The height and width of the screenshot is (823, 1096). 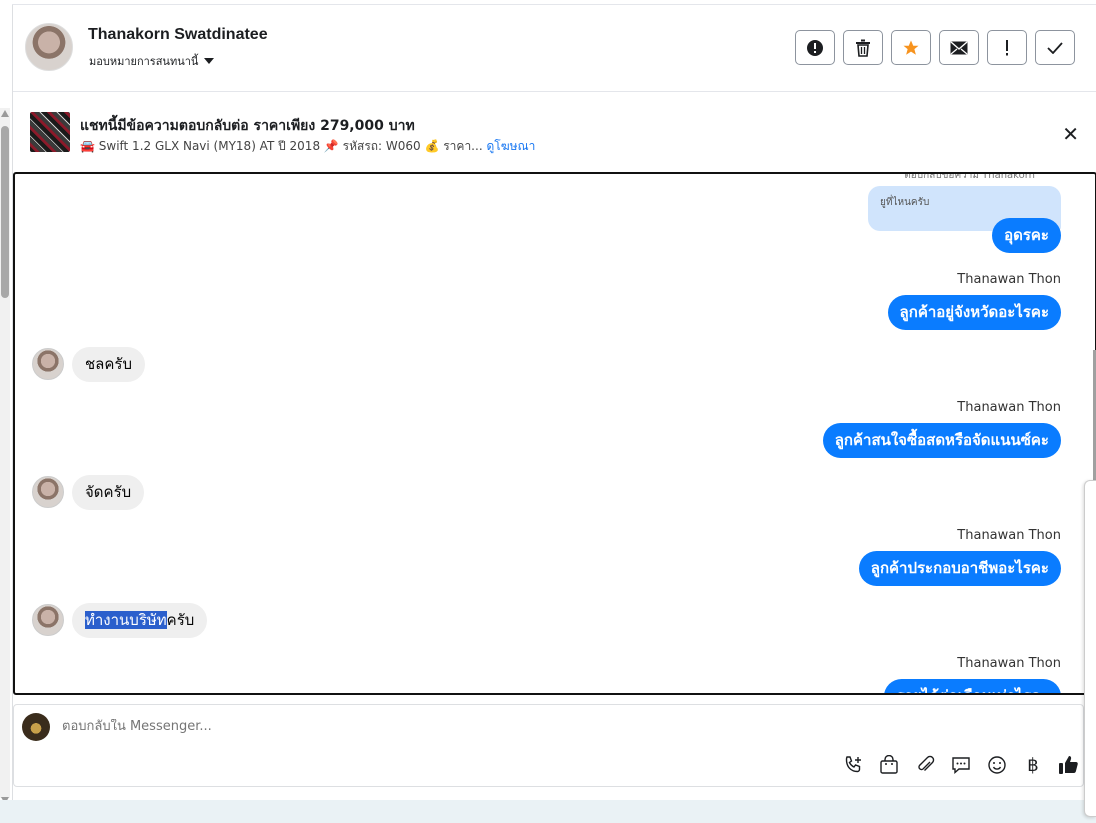 What do you see at coordinates (108, 364) in the screenshot?
I see `incoming-message: ชลครับ` at bounding box center [108, 364].